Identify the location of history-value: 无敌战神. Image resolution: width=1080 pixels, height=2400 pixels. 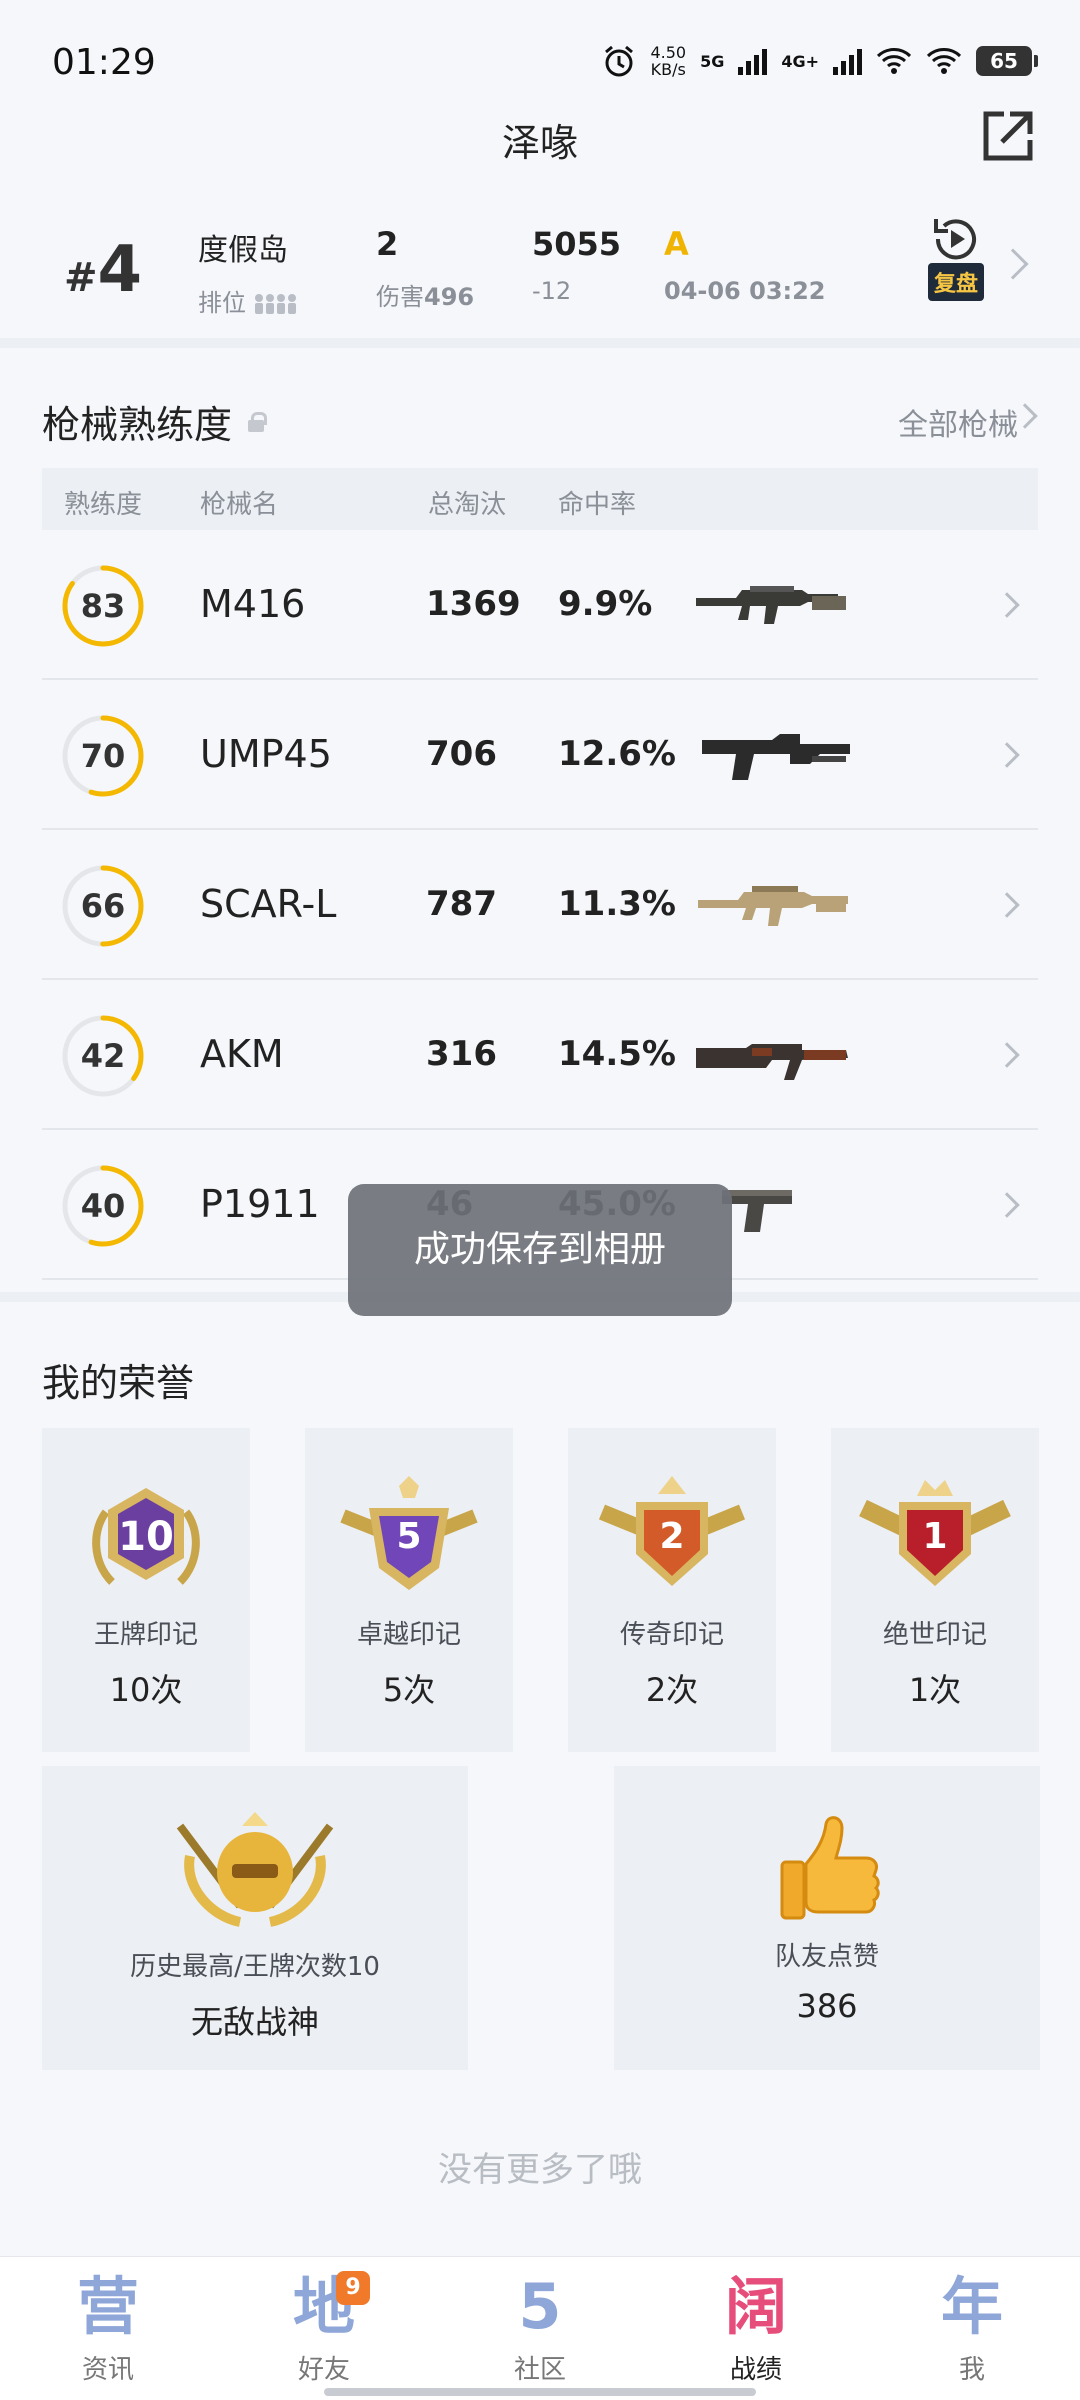
(254, 2022).